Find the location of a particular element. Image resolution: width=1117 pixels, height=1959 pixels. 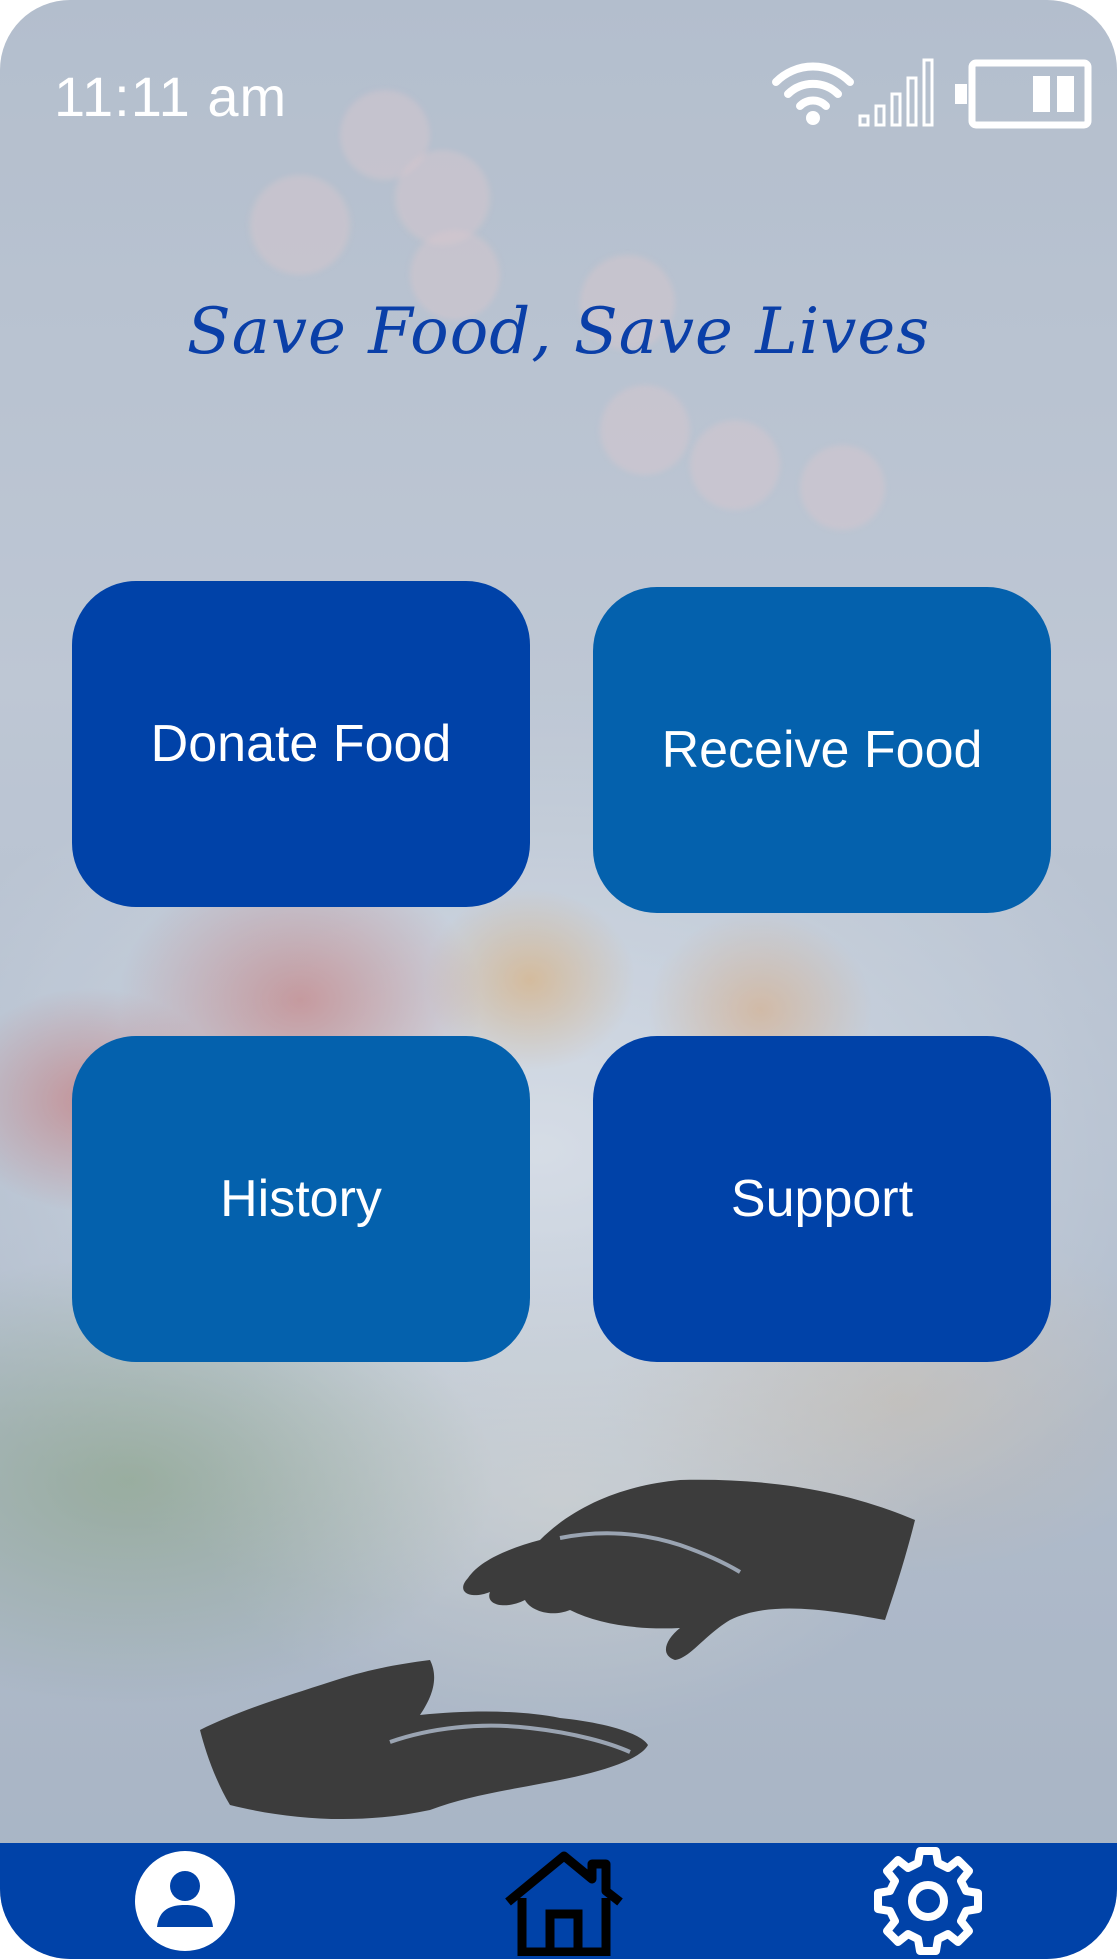

profile-icon is located at coordinates (185, 1901).